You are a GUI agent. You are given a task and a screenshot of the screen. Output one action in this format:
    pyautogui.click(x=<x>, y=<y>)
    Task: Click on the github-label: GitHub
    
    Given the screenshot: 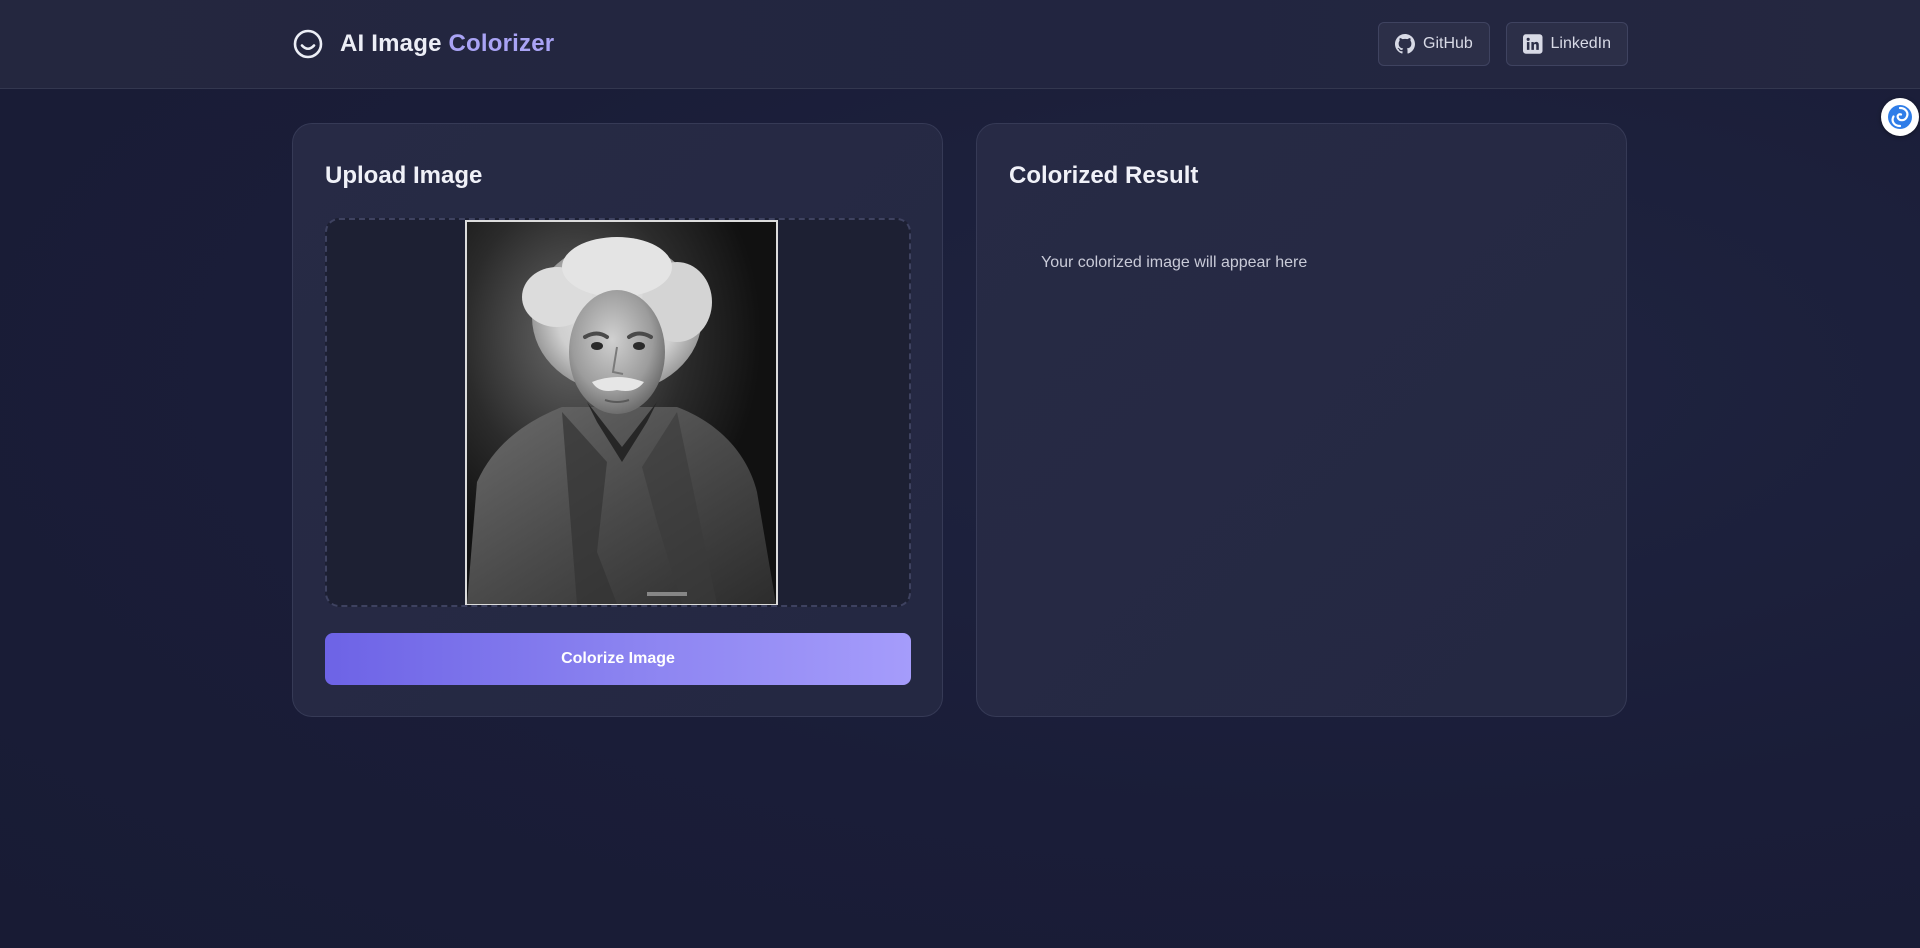 What is the action you would take?
    pyautogui.click(x=1448, y=43)
    